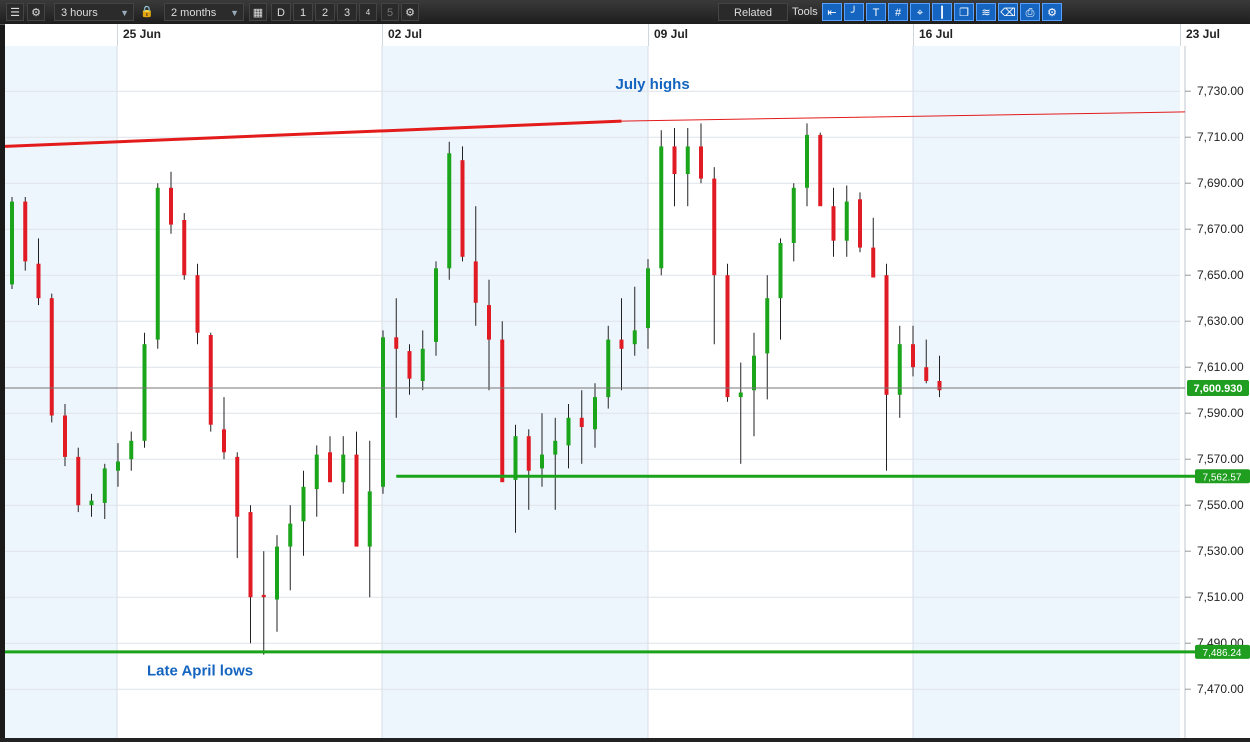 The height and width of the screenshot is (742, 1250). Describe the element at coordinates (753, 12) in the screenshot. I see `related-button: Related` at that location.